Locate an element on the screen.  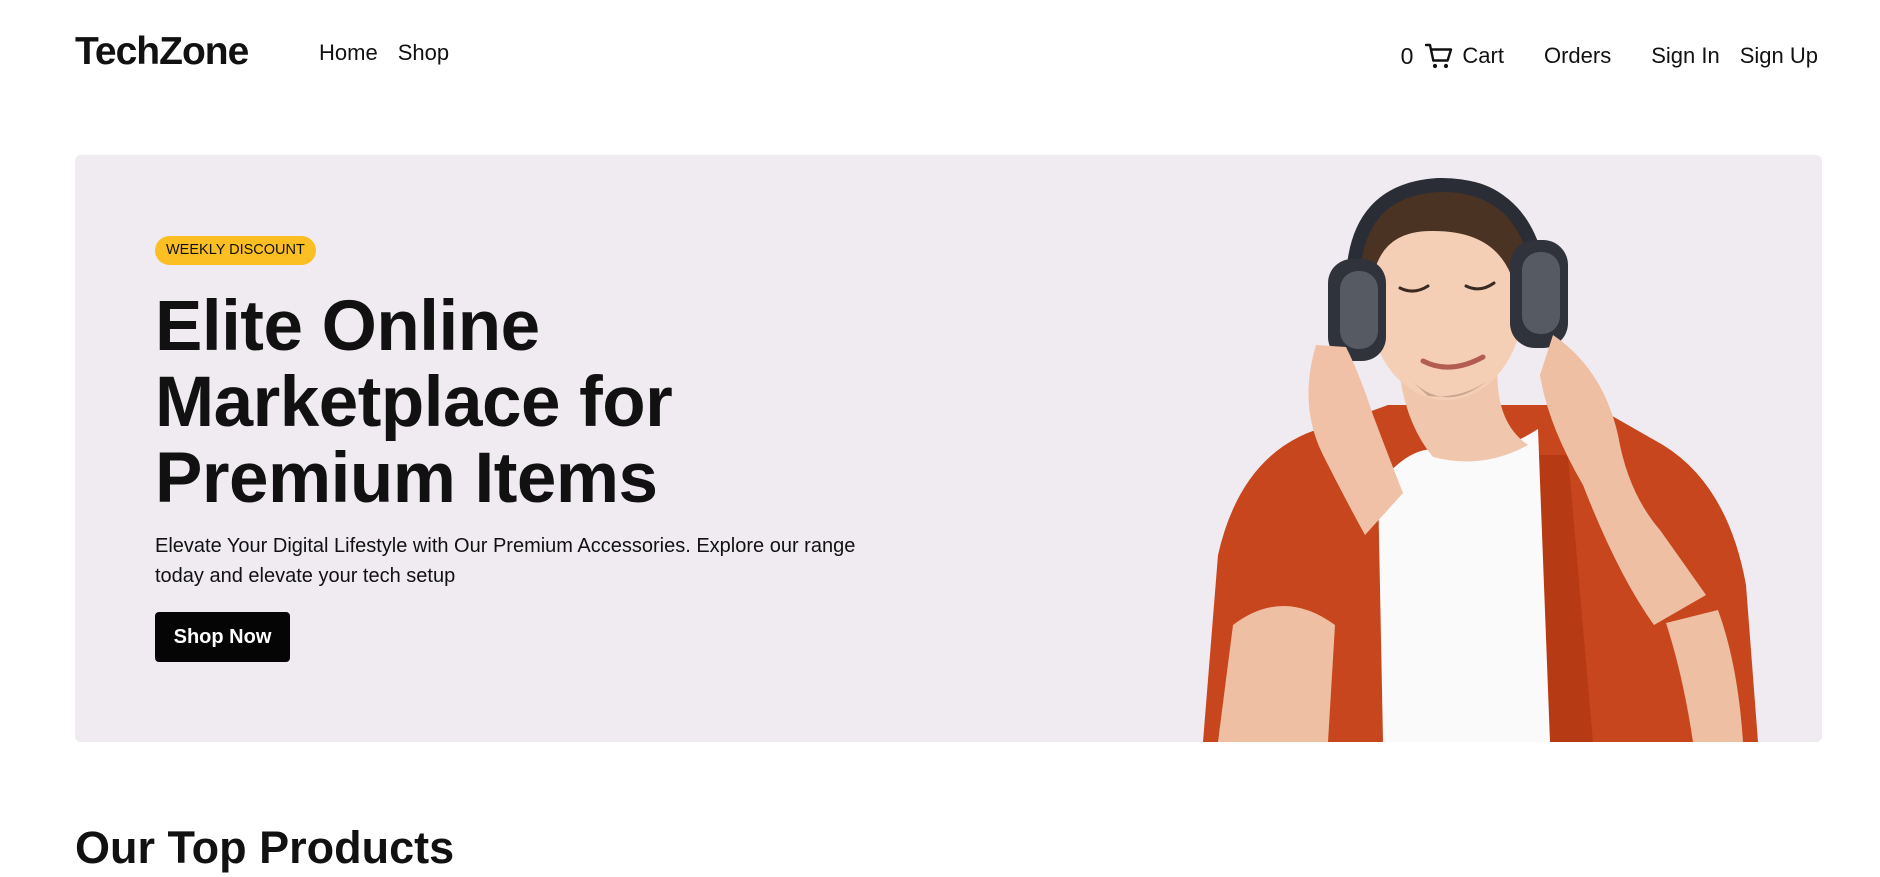
account-nav: 0 Cart Orders Sign In Sign Up is located at coordinates (1609, 56).